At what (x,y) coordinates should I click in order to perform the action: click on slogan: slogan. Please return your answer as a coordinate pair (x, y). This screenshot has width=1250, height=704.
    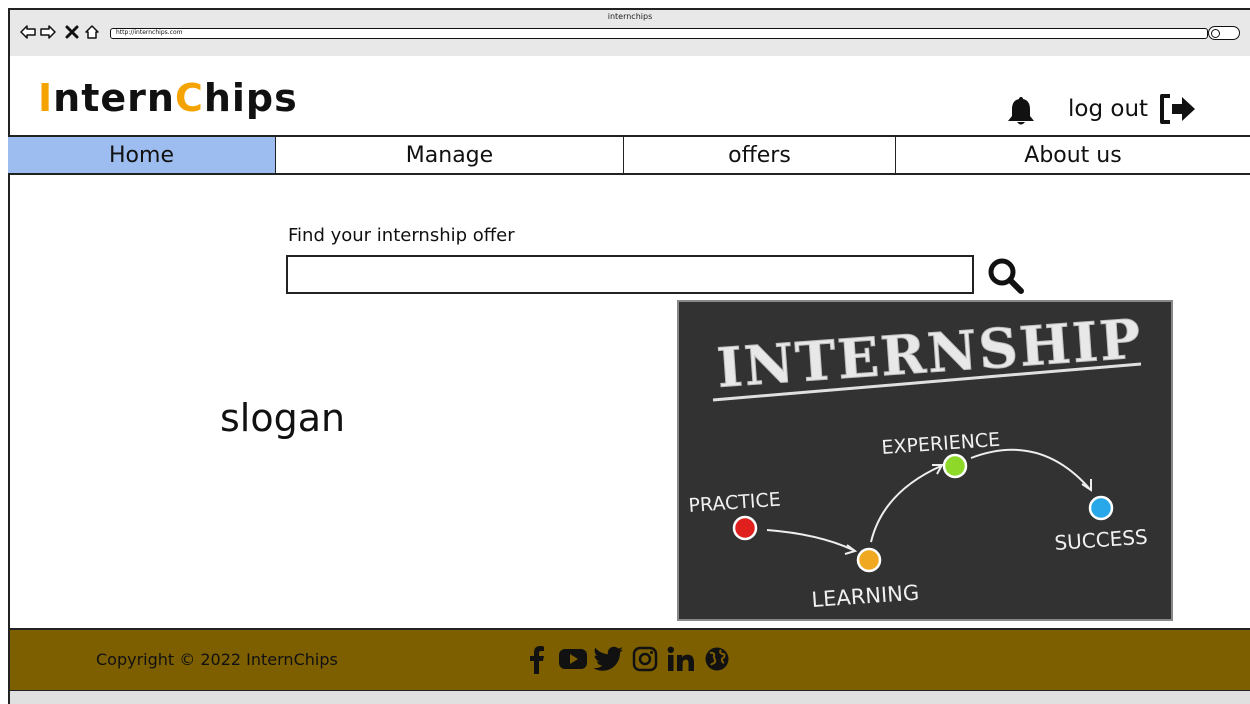
    Looking at the image, I should click on (283, 418).